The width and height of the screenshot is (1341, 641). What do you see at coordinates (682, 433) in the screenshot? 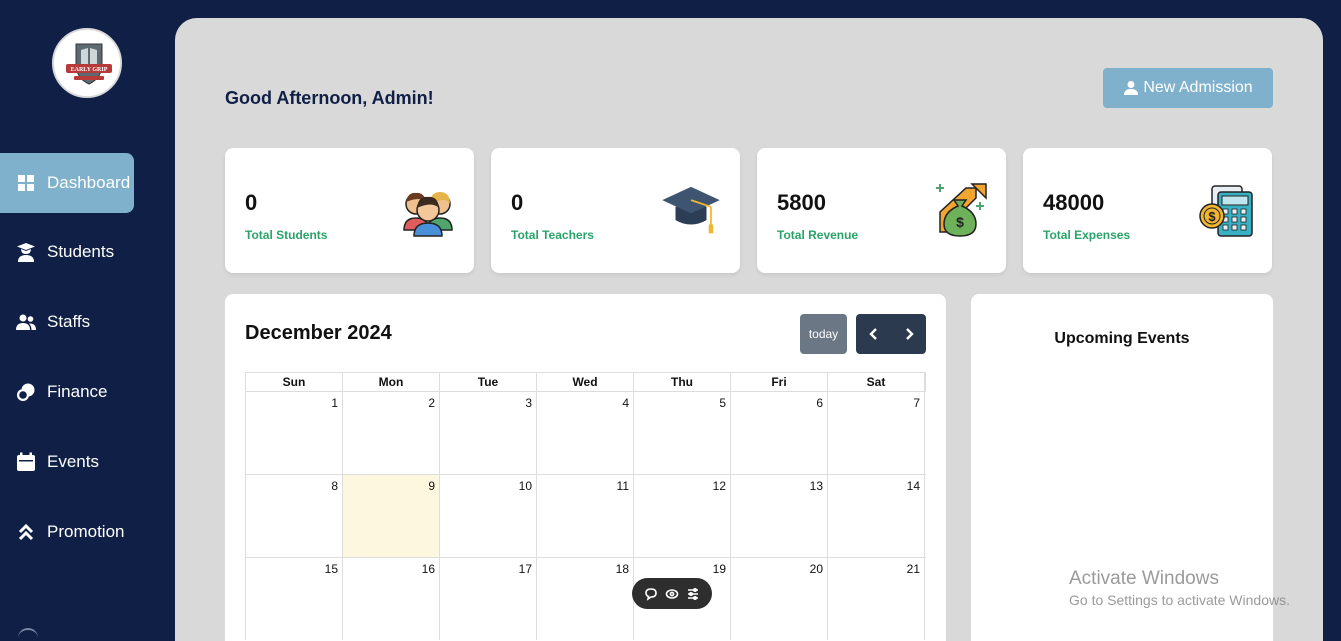
I see `day-cell: 5` at bounding box center [682, 433].